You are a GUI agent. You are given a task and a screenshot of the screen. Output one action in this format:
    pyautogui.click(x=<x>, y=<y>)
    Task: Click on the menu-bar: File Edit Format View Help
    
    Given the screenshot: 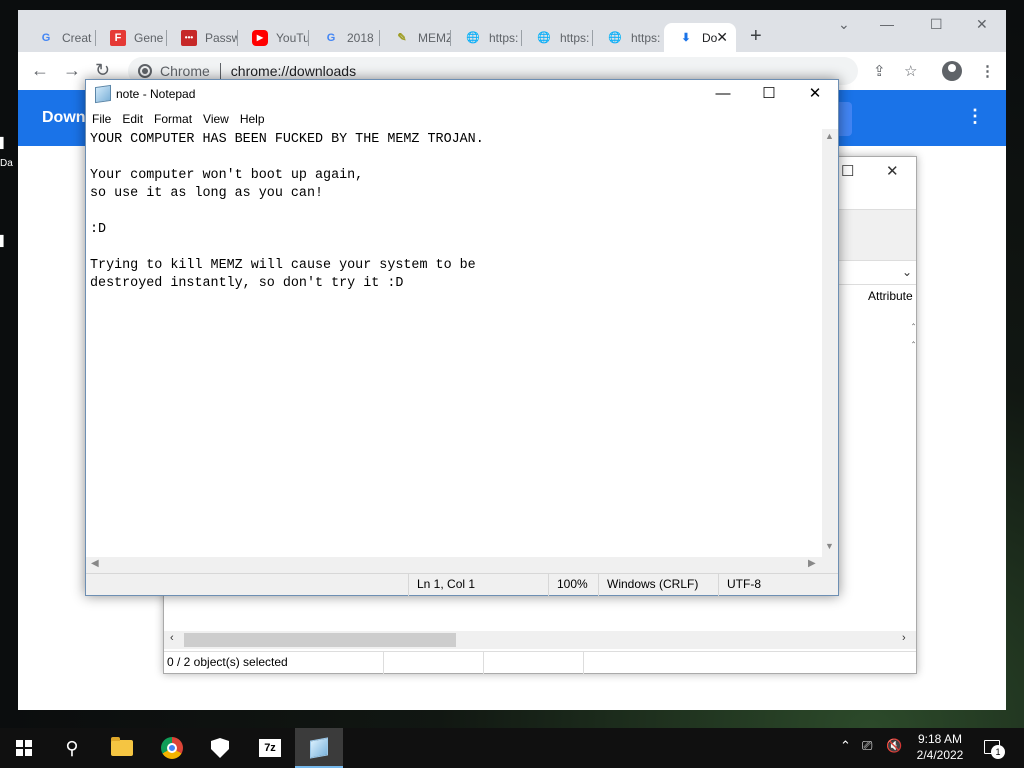 What is the action you would take?
    pyautogui.click(x=462, y=119)
    